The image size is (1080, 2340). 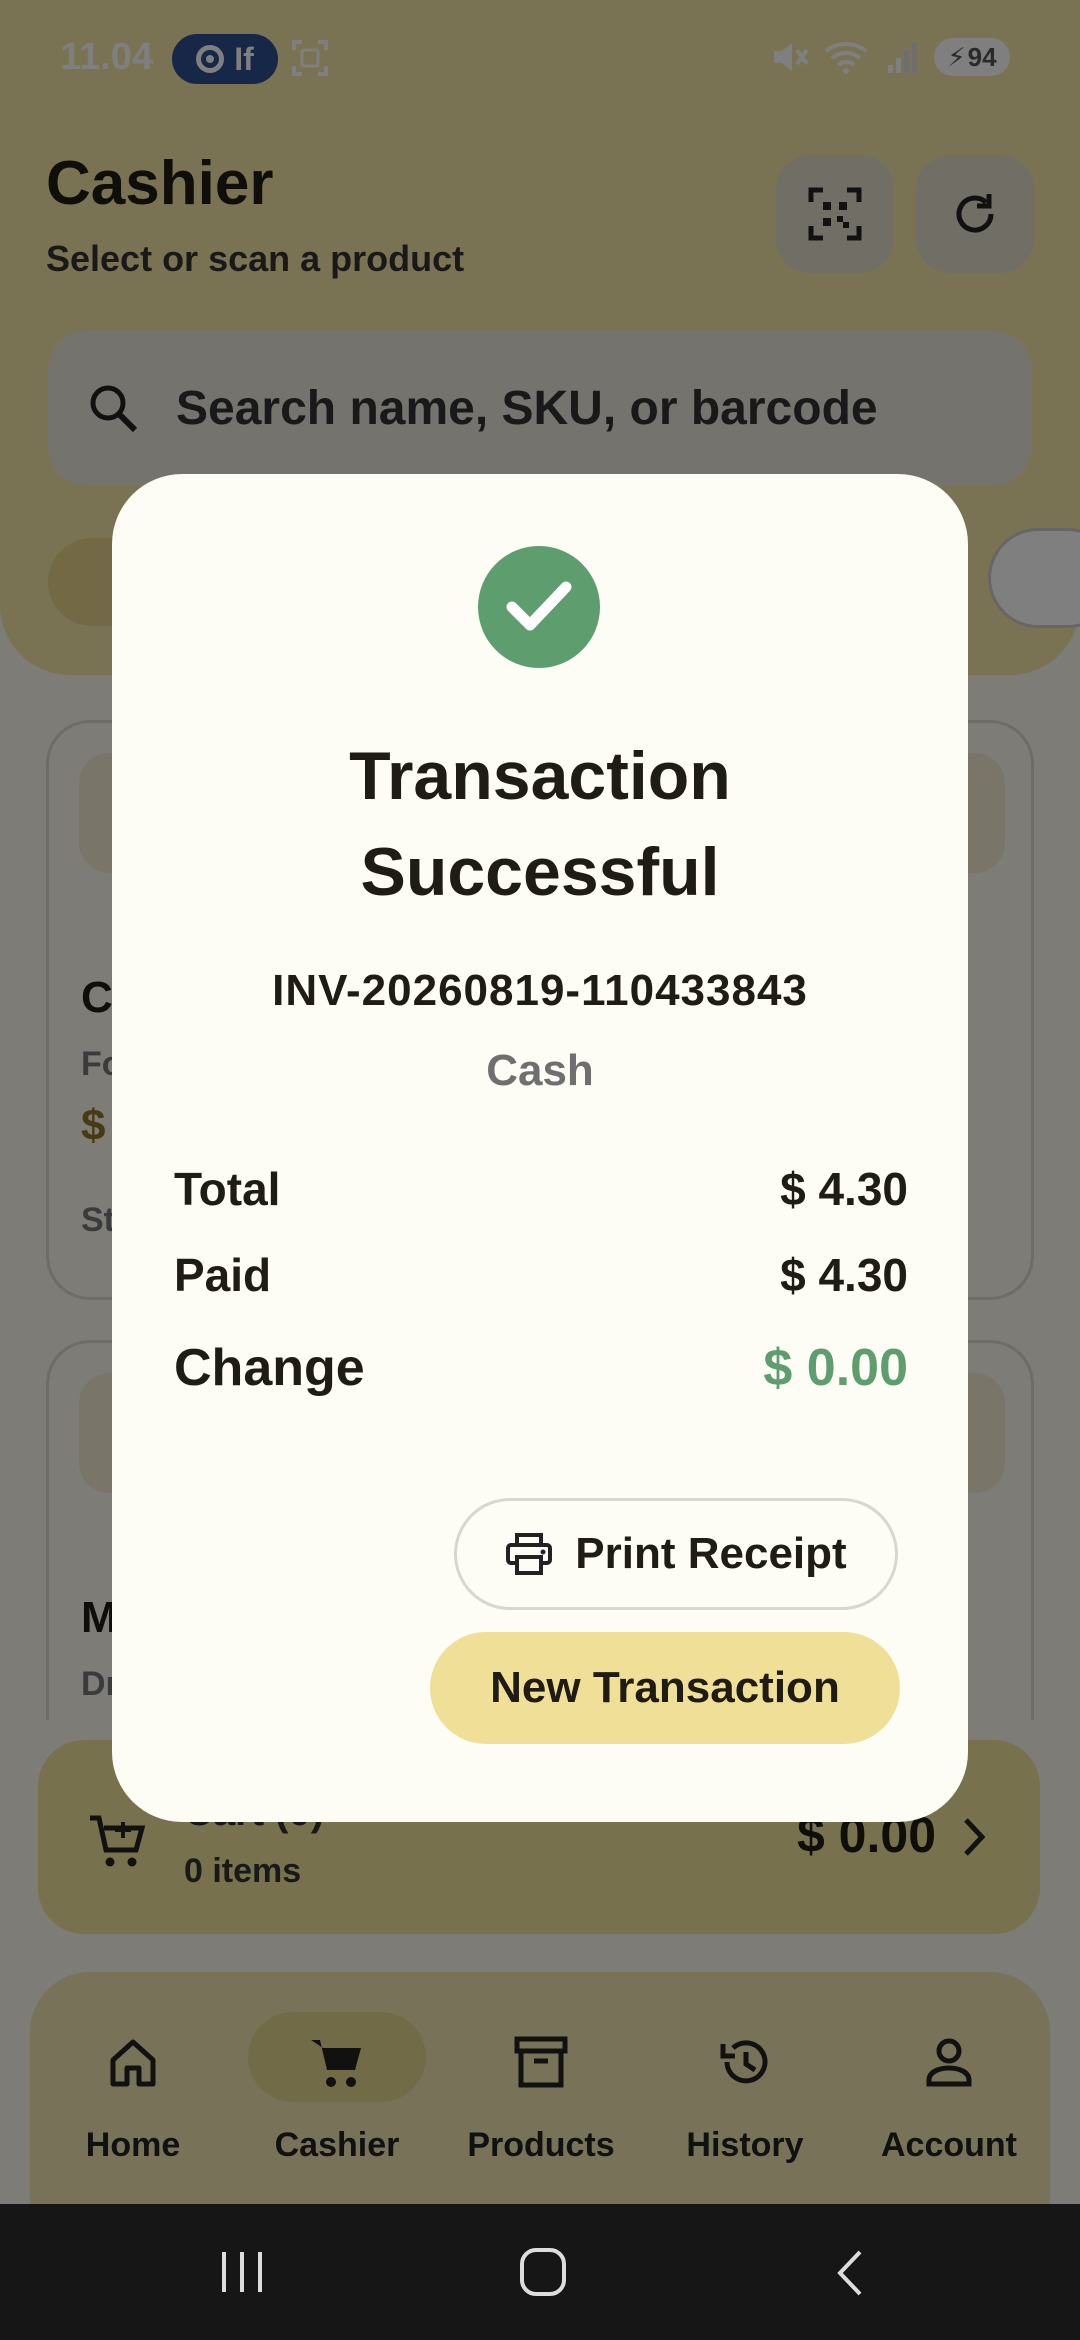 What do you see at coordinates (242, 2272) in the screenshot?
I see `recent-apps-icon` at bounding box center [242, 2272].